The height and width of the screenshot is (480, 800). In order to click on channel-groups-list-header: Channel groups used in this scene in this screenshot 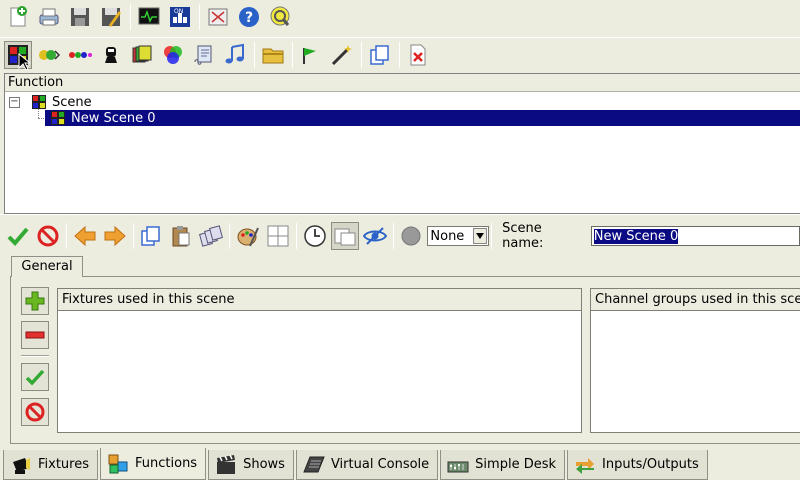, I will do `click(695, 300)`.